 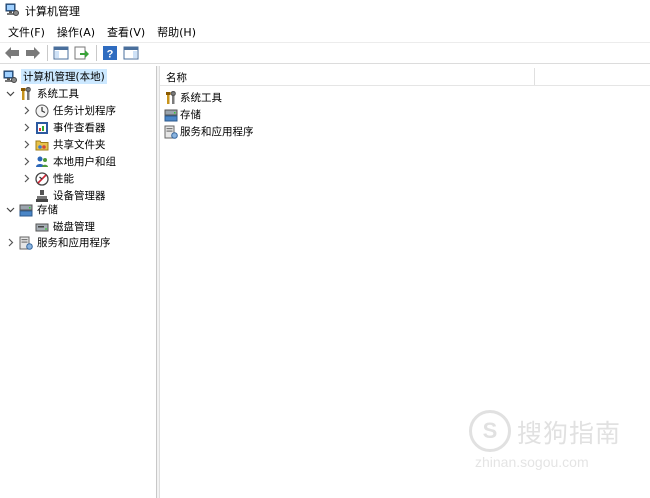 I want to click on show-hide-tree-button, so click(x=61, y=53).